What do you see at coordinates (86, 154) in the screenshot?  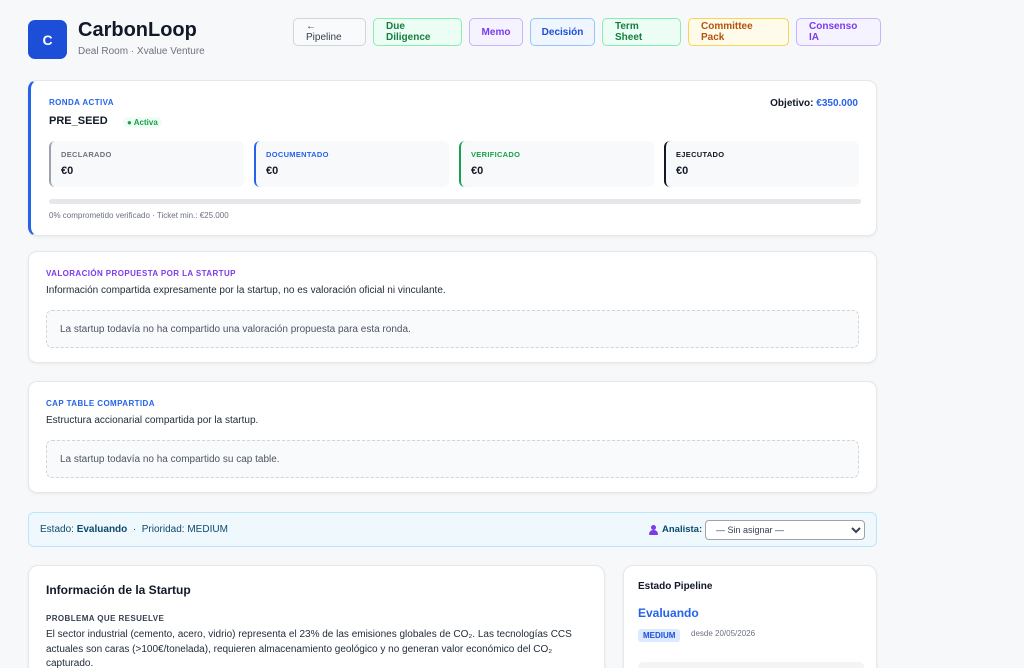 I see `metric-label: DECLARADO` at bounding box center [86, 154].